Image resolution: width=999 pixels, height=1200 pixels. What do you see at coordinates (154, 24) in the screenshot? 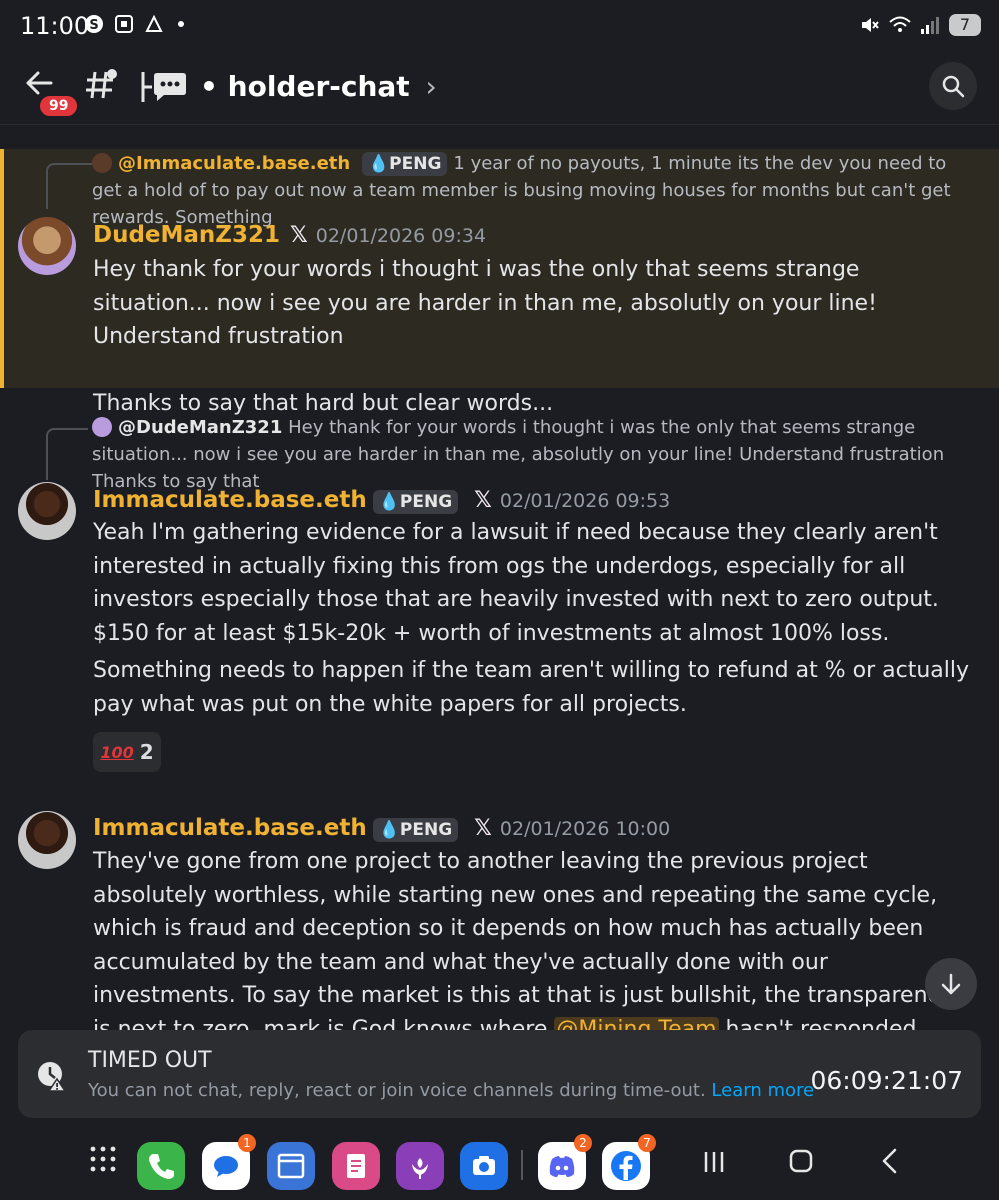
I see `pdf-icon` at bounding box center [154, 24].